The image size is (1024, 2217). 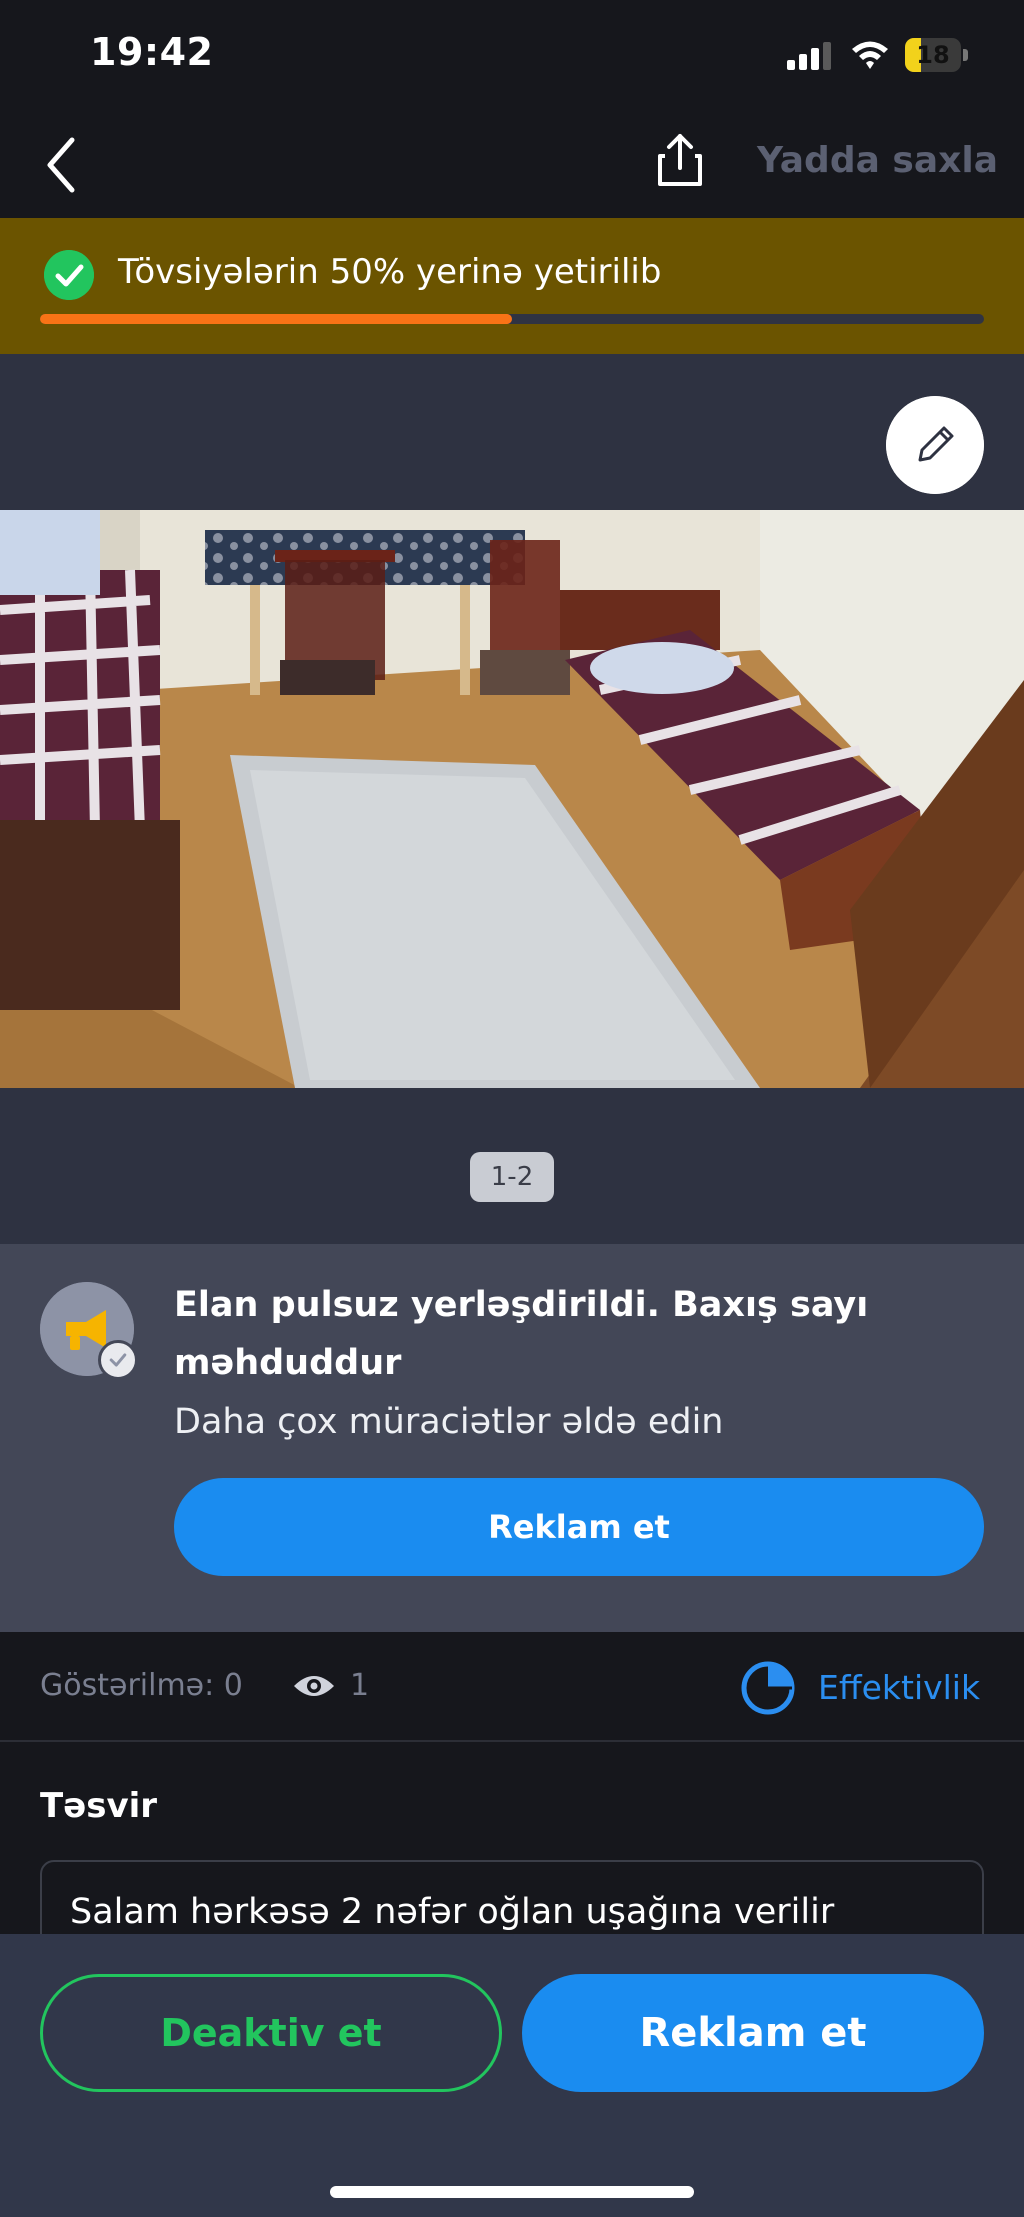 What do you see at coordinates (680, 160) in the screenshot?
I see `share-icon` at bounding box center [680, 160].